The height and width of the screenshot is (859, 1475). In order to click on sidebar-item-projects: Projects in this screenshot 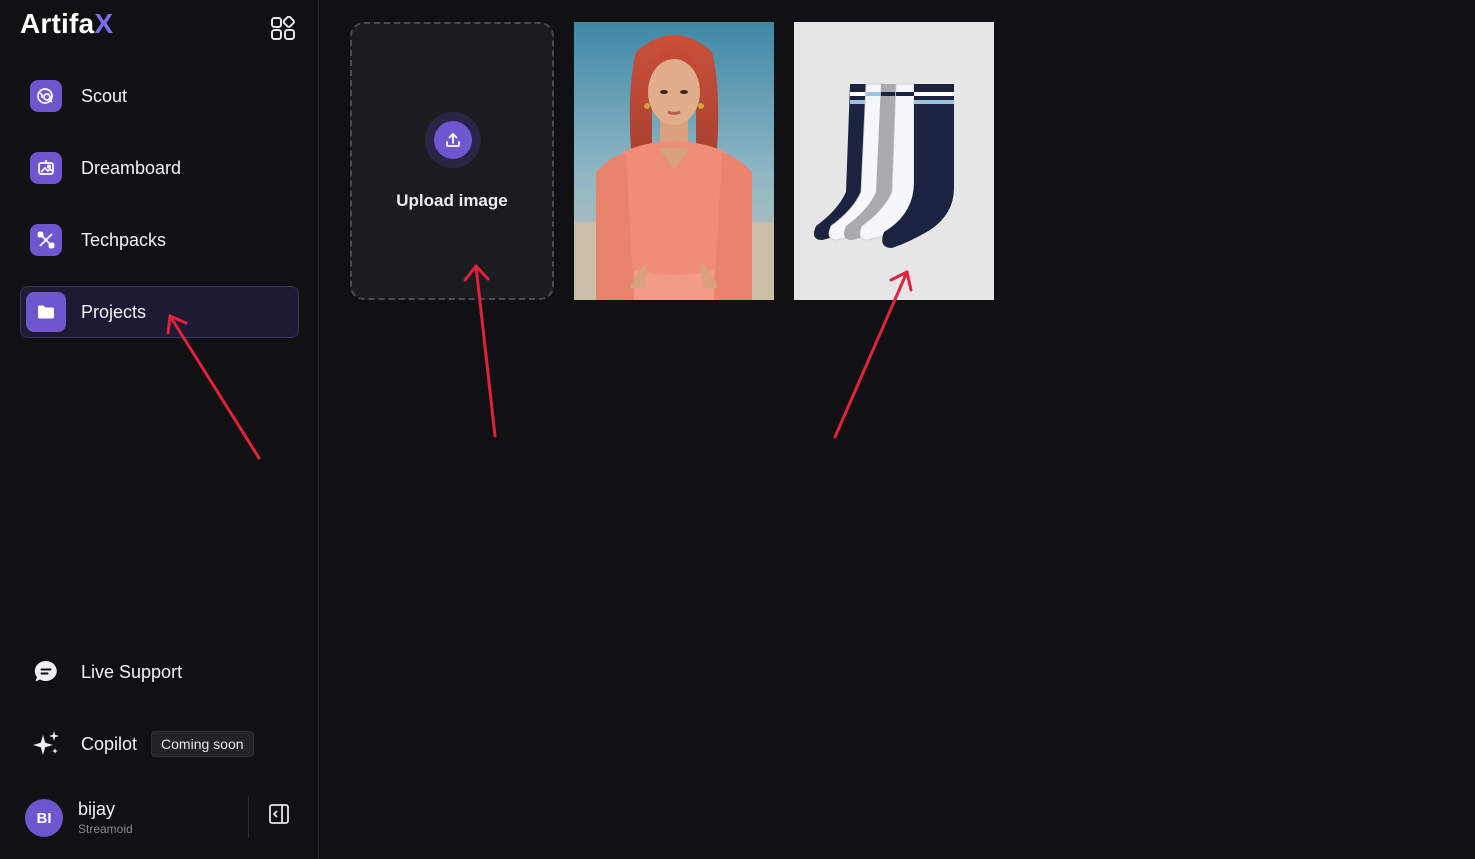, I will do `click(159, 312)`.